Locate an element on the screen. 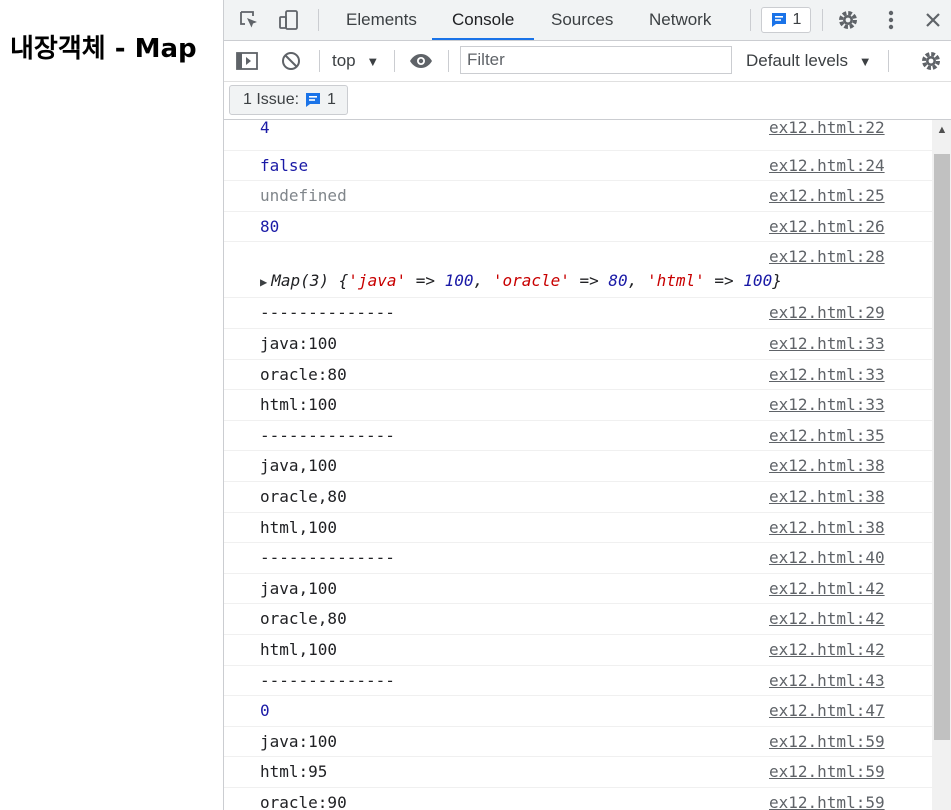 The height and width of the screenshot is (810, 951). issues-badge-button: 1 is located at coordinates (786, 20).